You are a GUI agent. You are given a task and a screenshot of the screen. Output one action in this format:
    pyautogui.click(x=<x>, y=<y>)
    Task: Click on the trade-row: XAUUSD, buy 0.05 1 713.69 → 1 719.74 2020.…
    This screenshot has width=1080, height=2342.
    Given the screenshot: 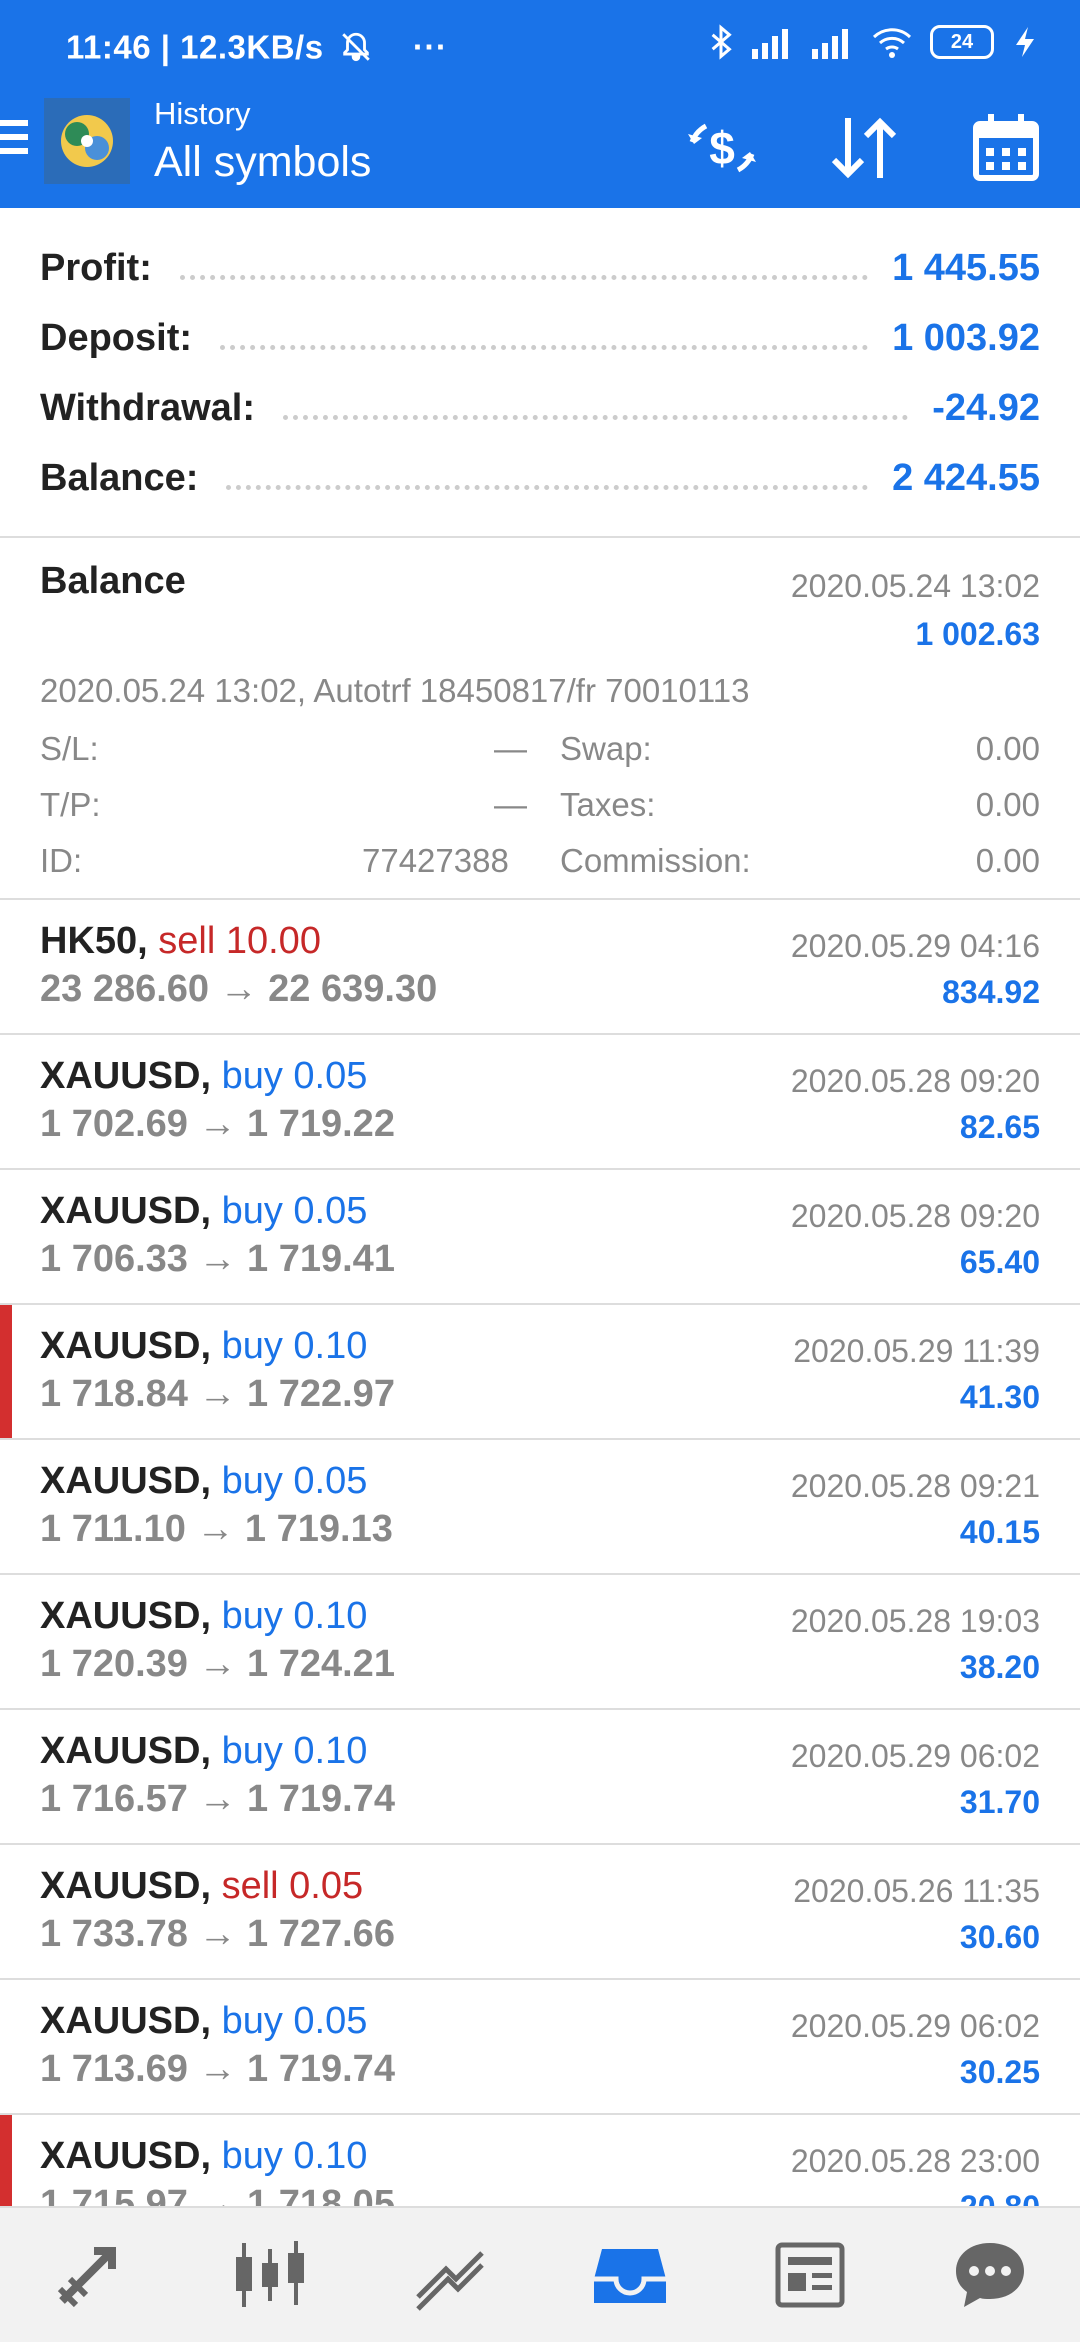 What is the action you would take?
    pyautogui.click(x=540, y=2047)
    